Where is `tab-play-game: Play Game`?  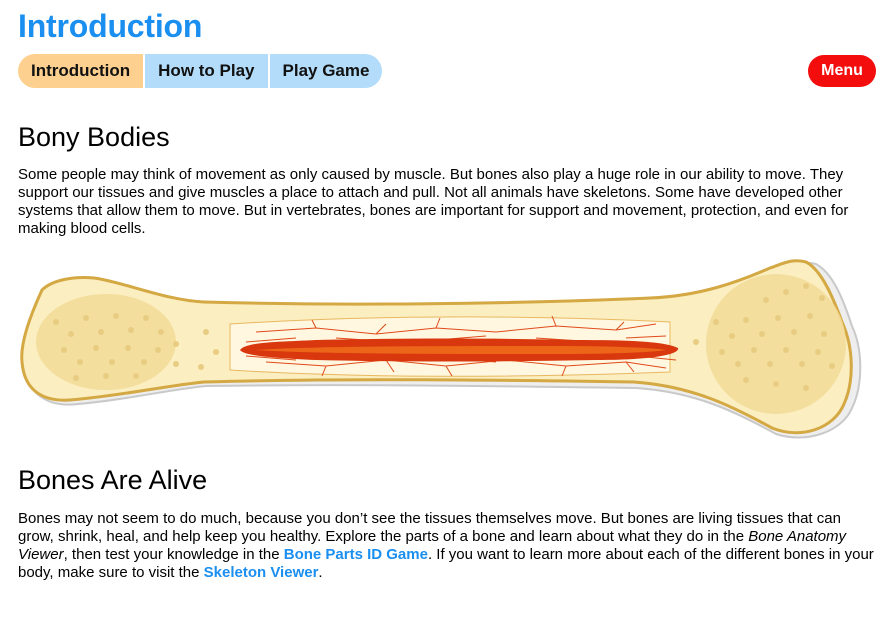
tab-play-game: Play Game is located at coordinates (326, 71).